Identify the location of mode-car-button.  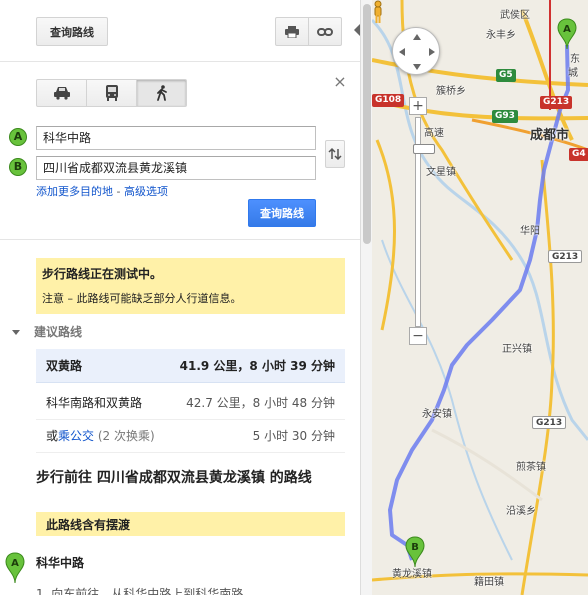
(61, 93).